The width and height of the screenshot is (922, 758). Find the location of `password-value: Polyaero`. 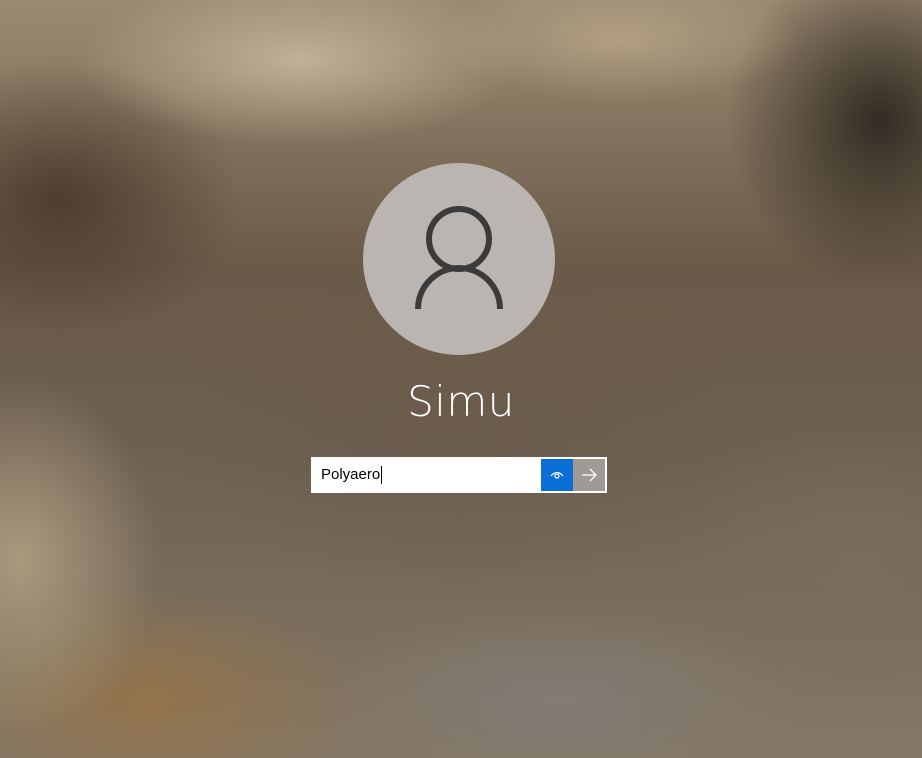

password-value: Polyaero is located at coordinates (351, 474).